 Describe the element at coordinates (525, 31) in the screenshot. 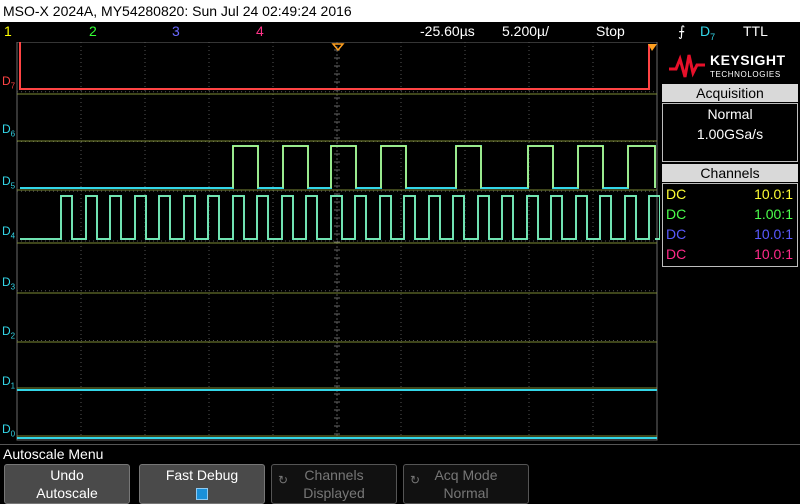

I see `horizontal-scale: 5.200µ/` at that location.